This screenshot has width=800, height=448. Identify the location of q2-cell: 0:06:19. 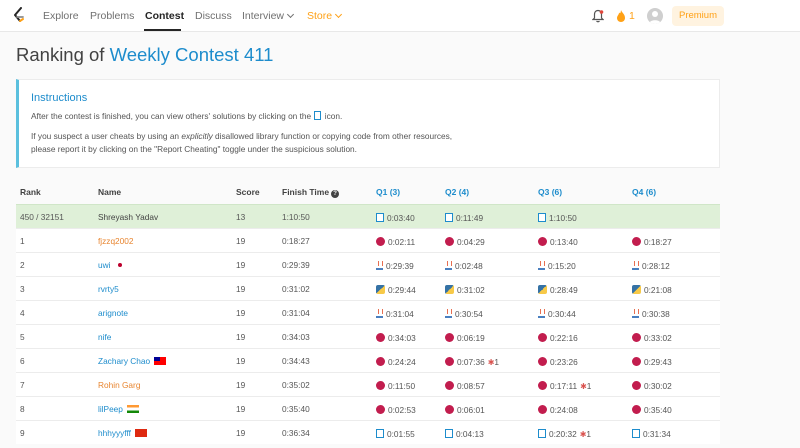
(465, 337).